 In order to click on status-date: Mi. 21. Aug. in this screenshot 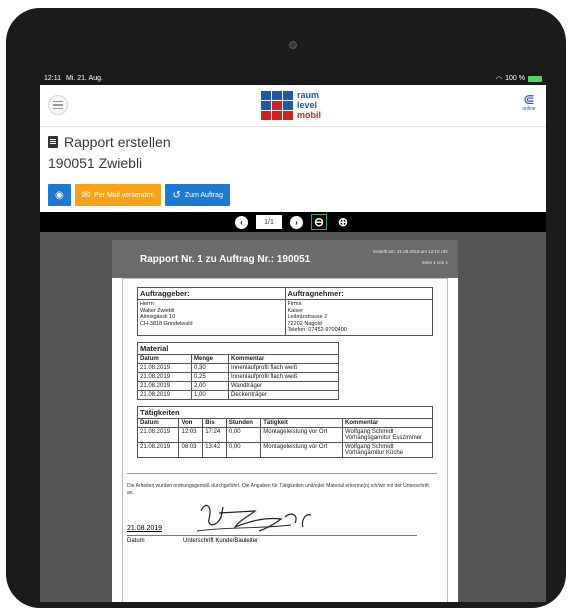, I will do `click(84, 78)`.